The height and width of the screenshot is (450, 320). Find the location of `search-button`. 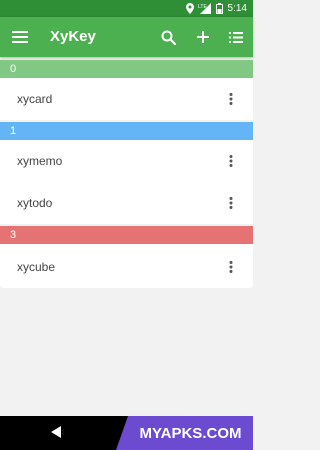

search-button is located at coordinates (168, 37).